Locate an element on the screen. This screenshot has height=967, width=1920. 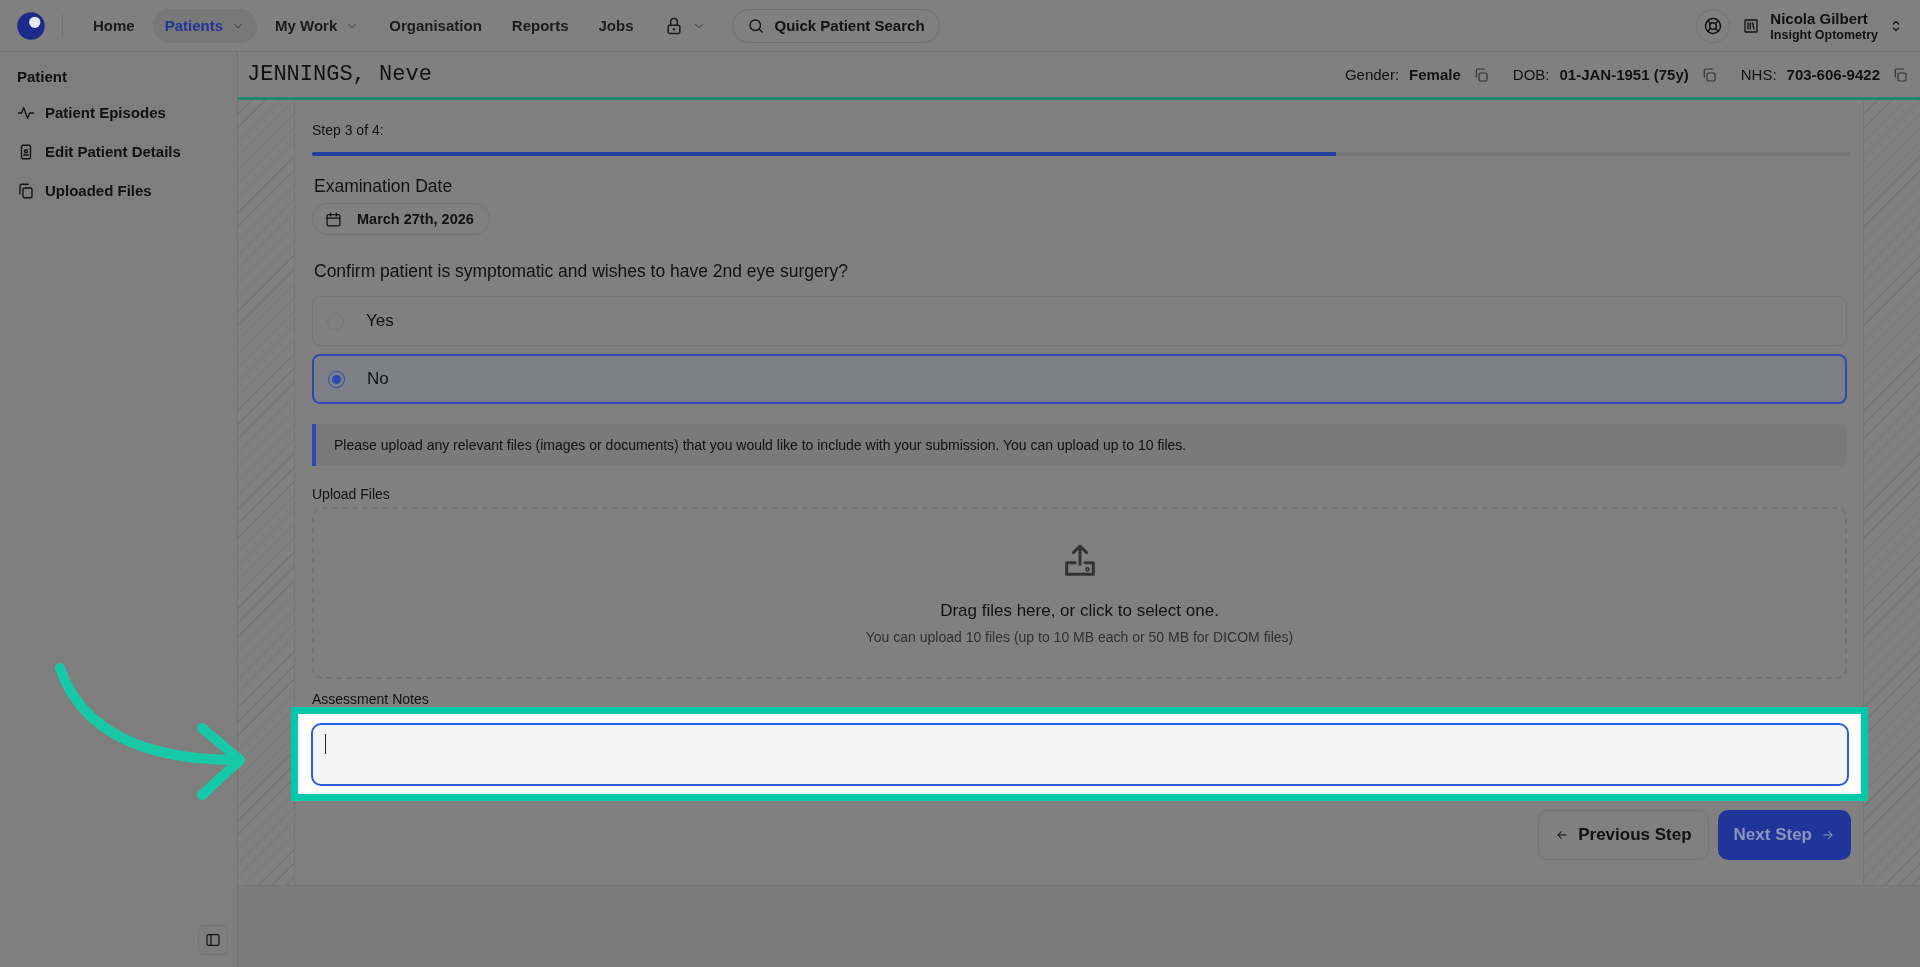
field-label: Gender: is located at coordinates (1372, 74).